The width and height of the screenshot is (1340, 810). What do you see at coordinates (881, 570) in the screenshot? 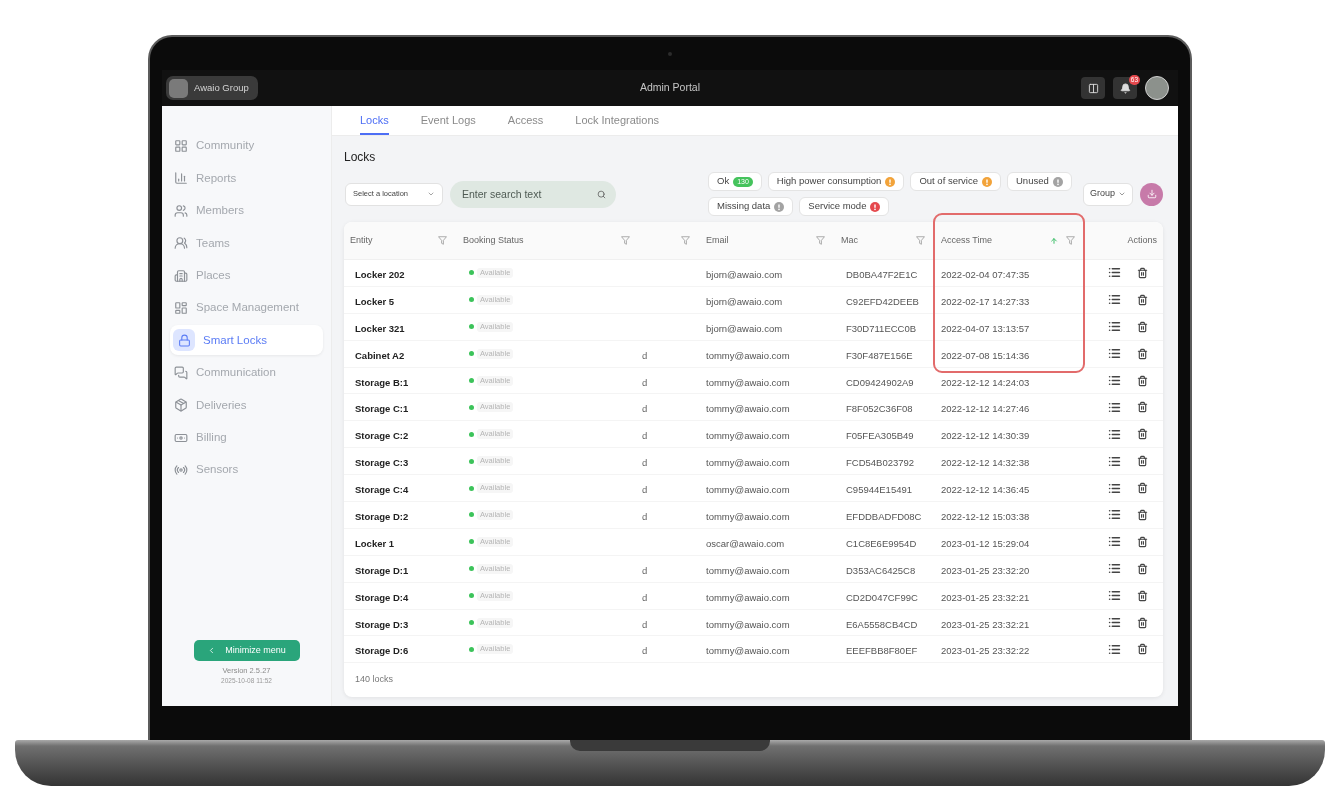
I see `mac-address: D353AC6425C8` at bounding box center [881, 570].